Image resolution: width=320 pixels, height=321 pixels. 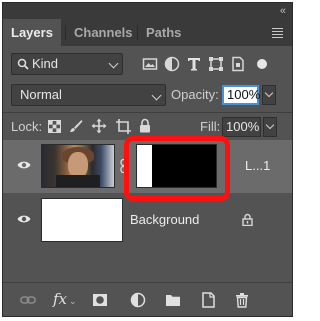 What do you see at coordinates (210, 126) in the screenshot?
I see `fill-label: Fill:` at bounding box center [210, 126].